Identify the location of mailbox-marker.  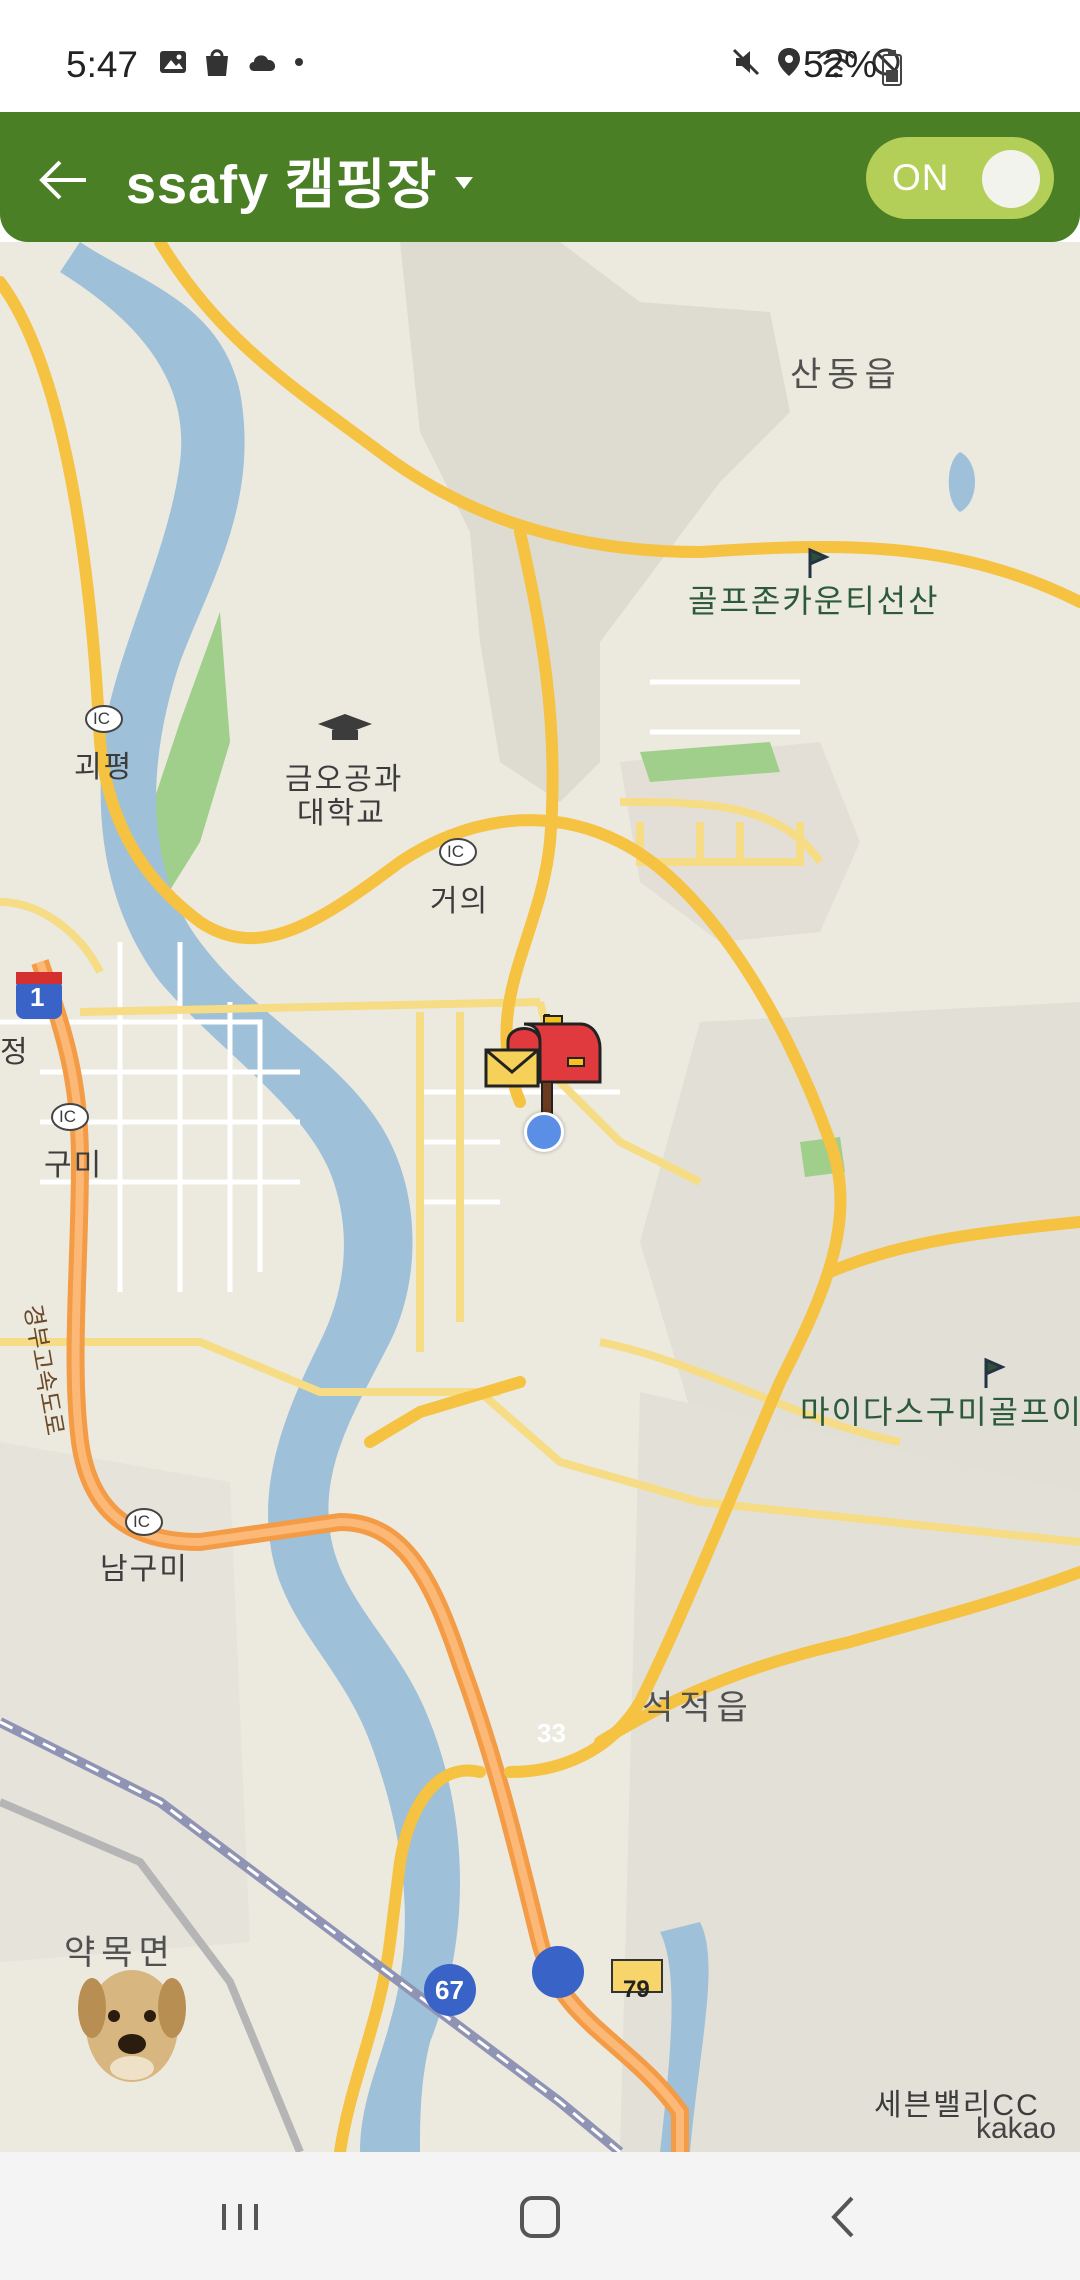
(544, 1064).